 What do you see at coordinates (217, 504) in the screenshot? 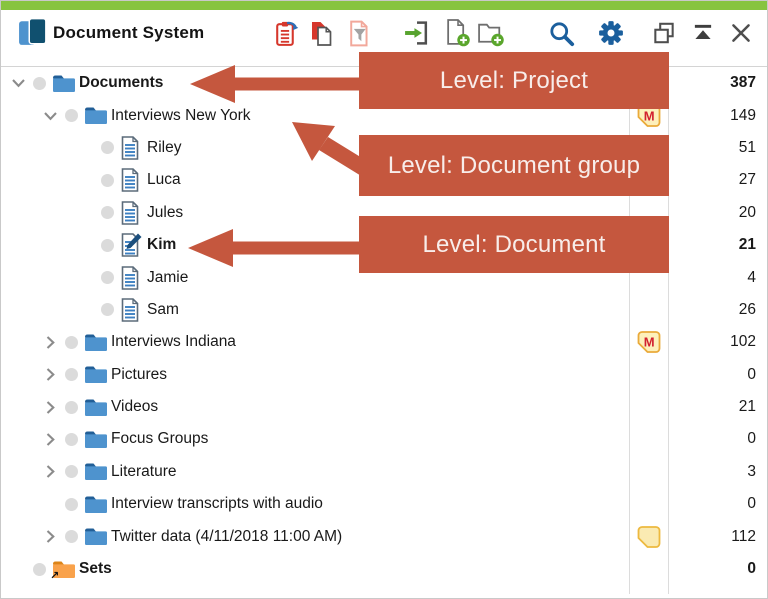
I see `row-label: Interview transcripts with audio` at bounding box center [217, 504].